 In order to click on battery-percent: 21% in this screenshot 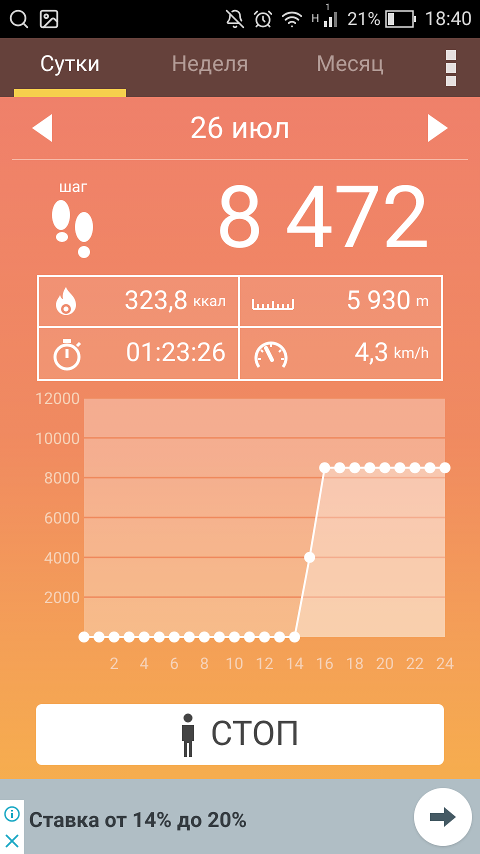, I will do `click(364, 20)`.